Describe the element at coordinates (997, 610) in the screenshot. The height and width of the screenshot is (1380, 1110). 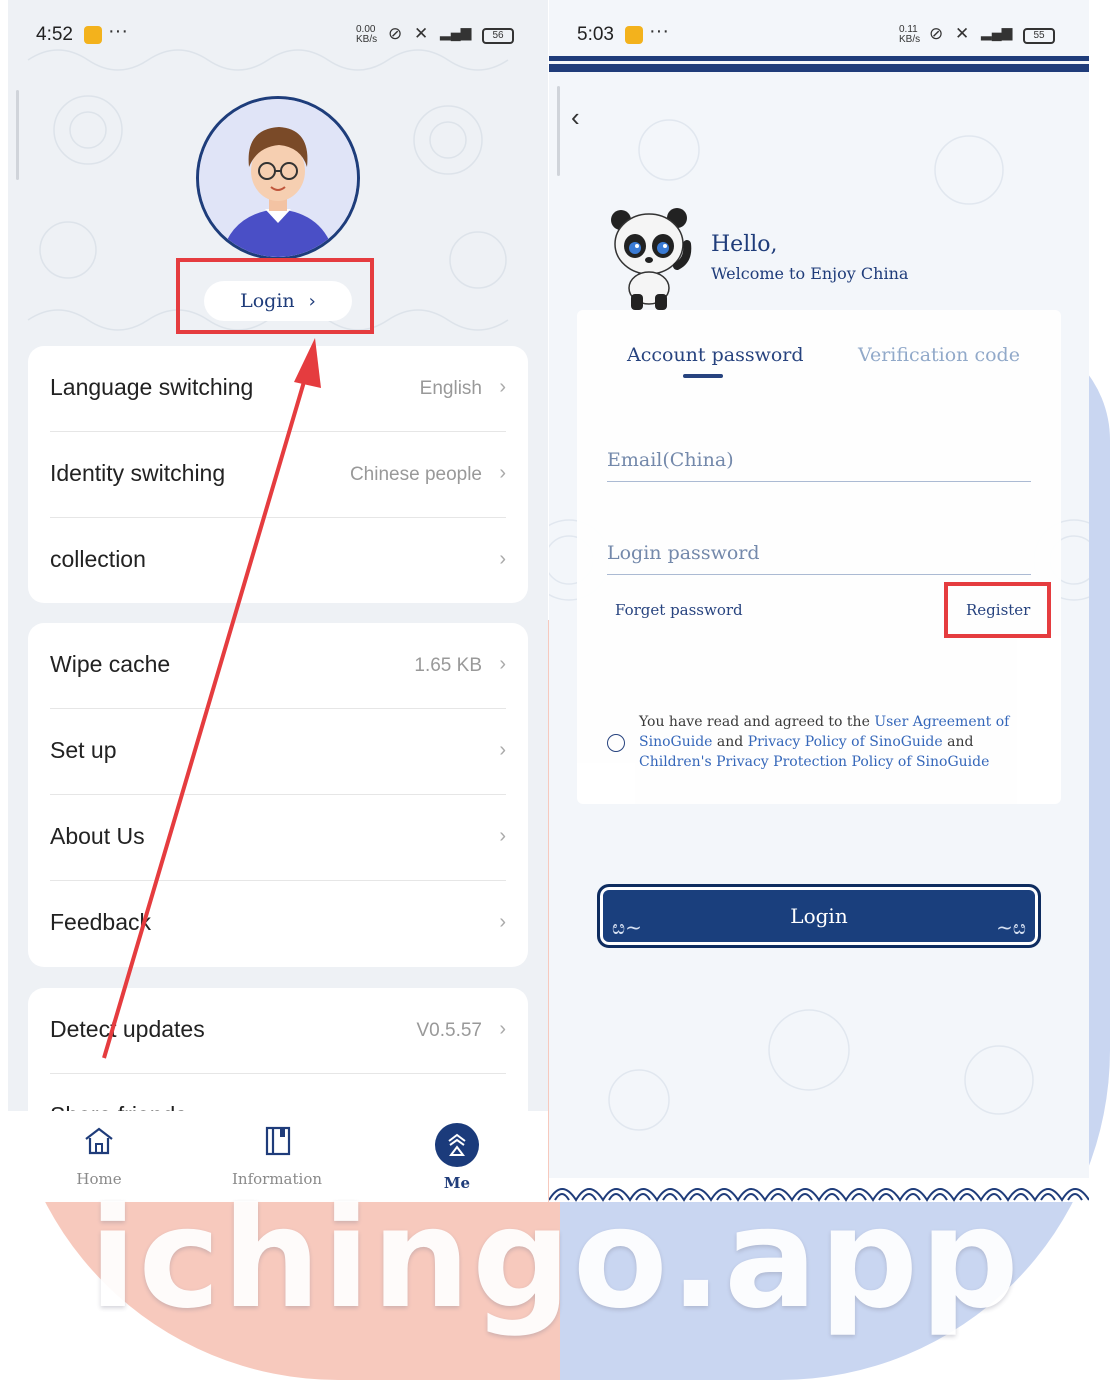
I see `highlight-box-register` at that location.